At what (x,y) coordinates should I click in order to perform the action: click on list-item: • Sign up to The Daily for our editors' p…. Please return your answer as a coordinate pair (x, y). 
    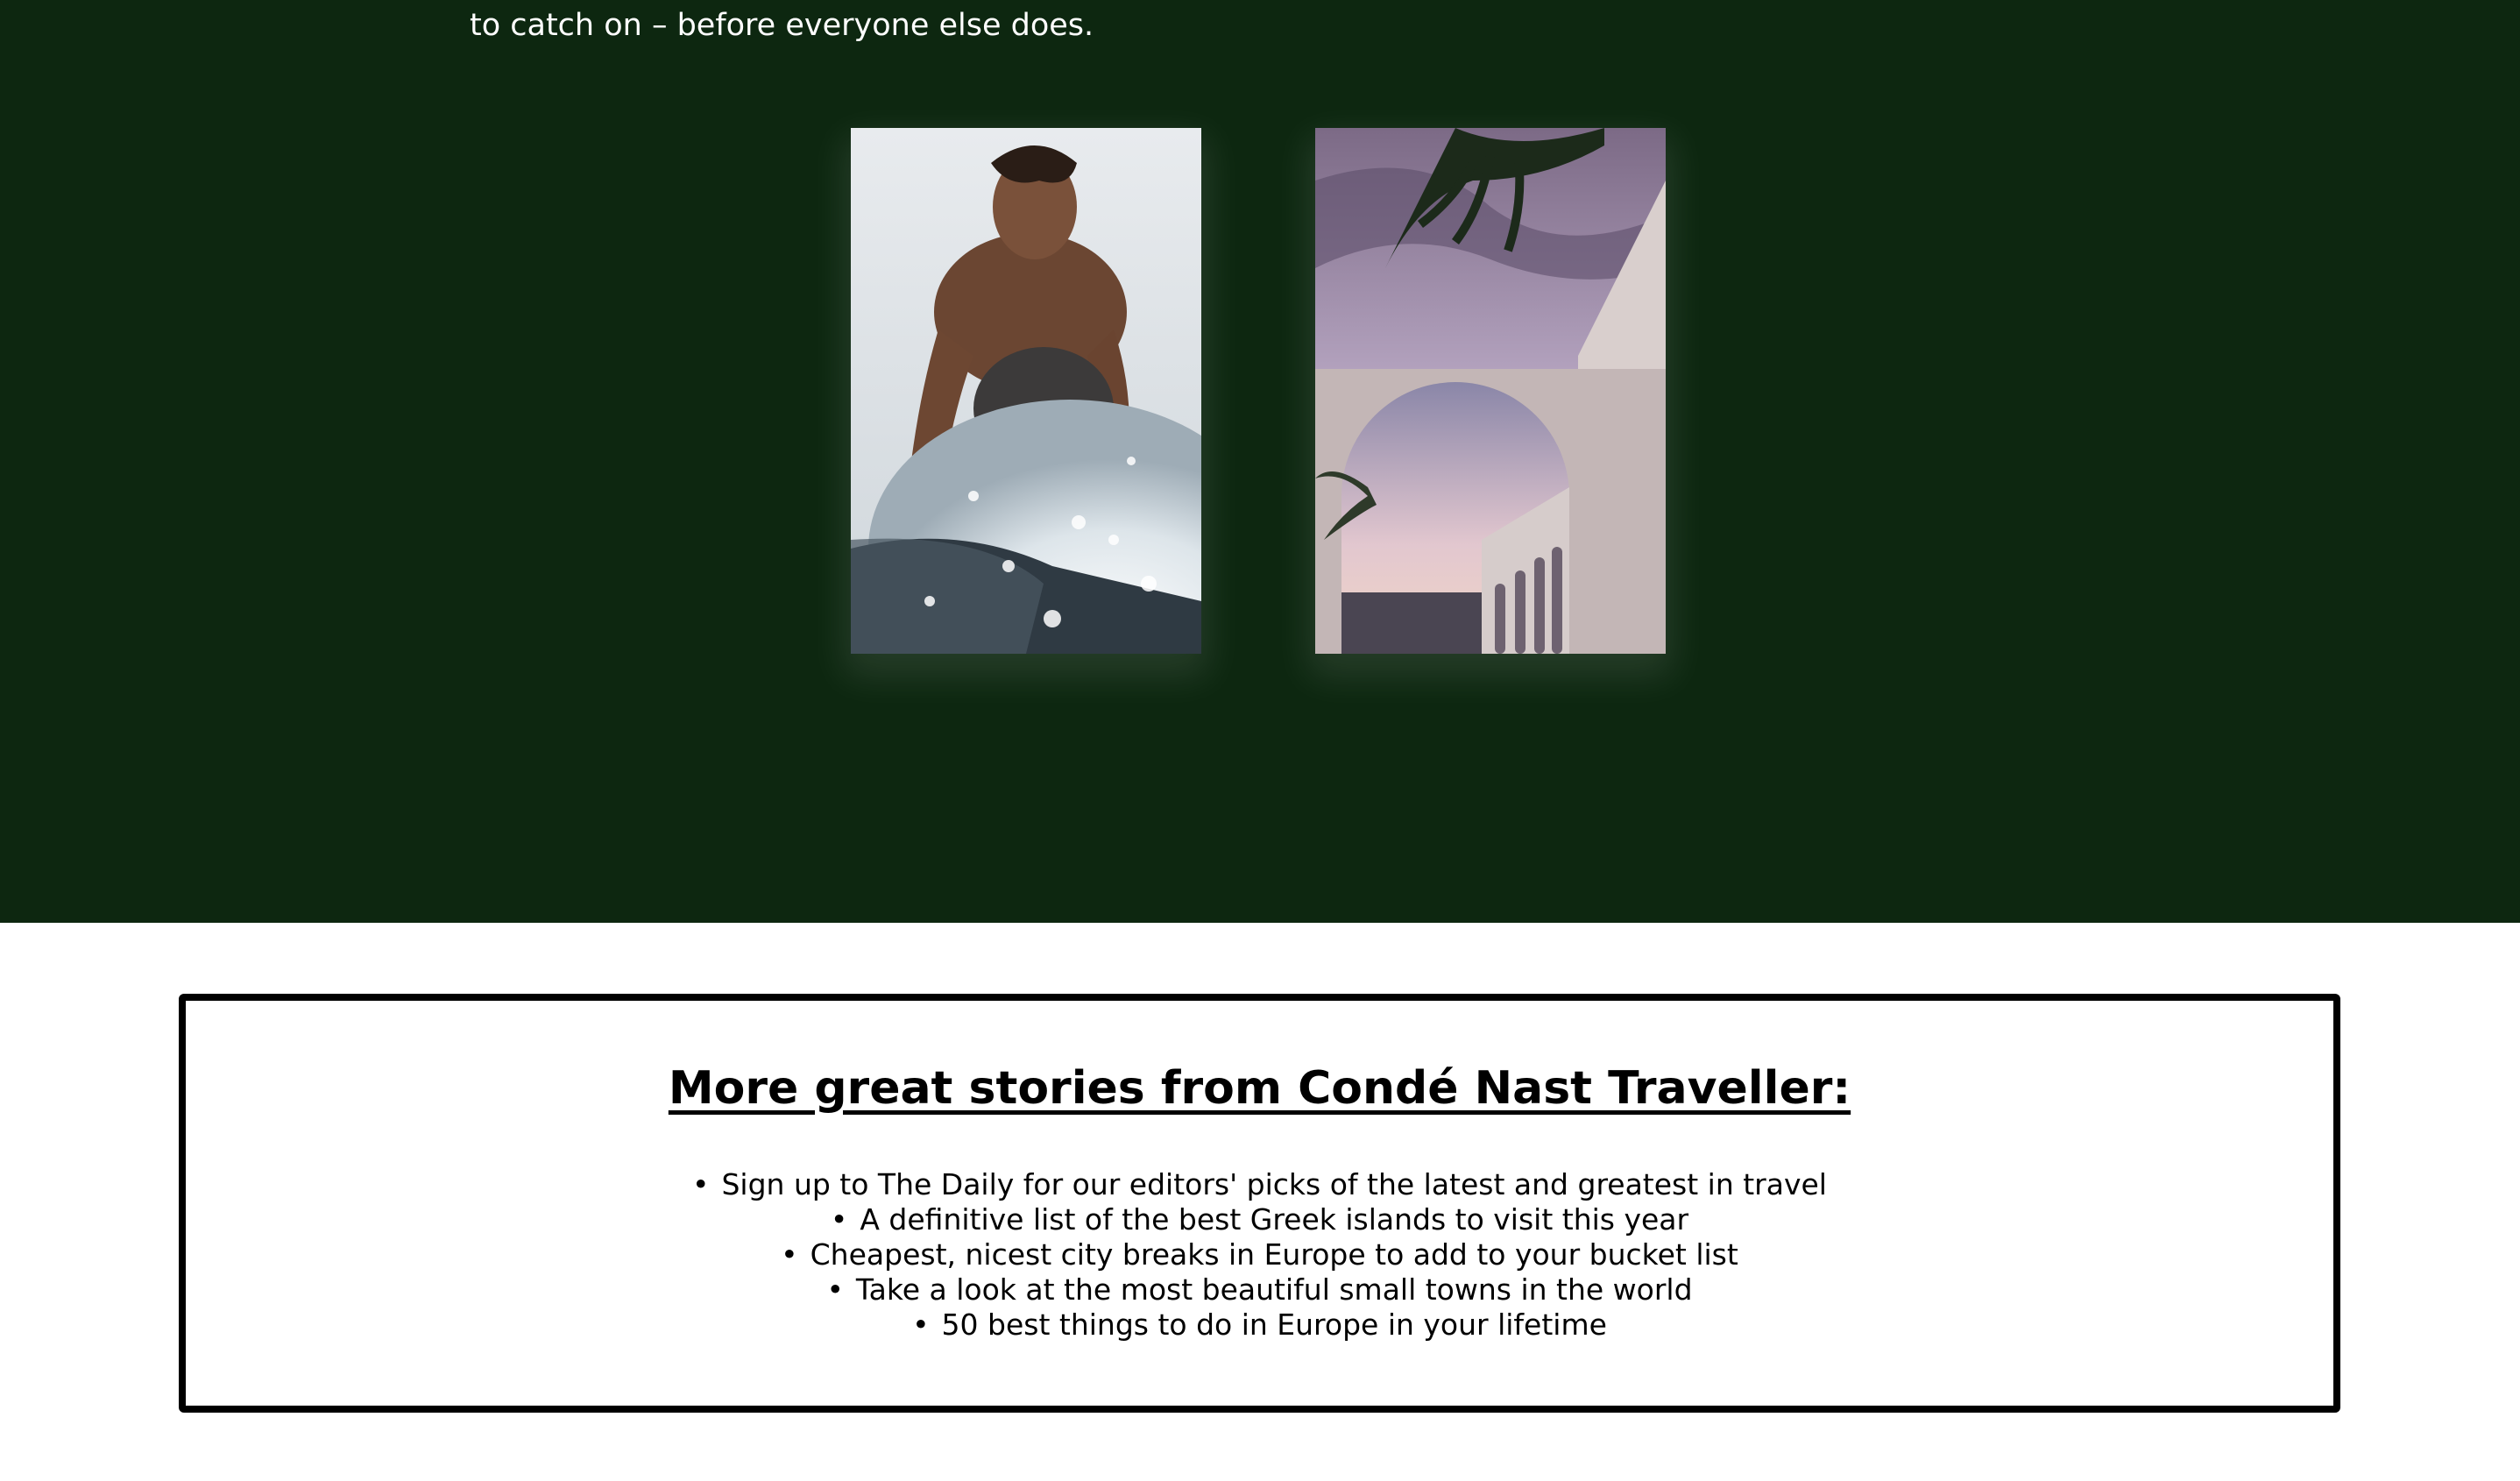
    Looking at the image, I should click on (1259, 1184).